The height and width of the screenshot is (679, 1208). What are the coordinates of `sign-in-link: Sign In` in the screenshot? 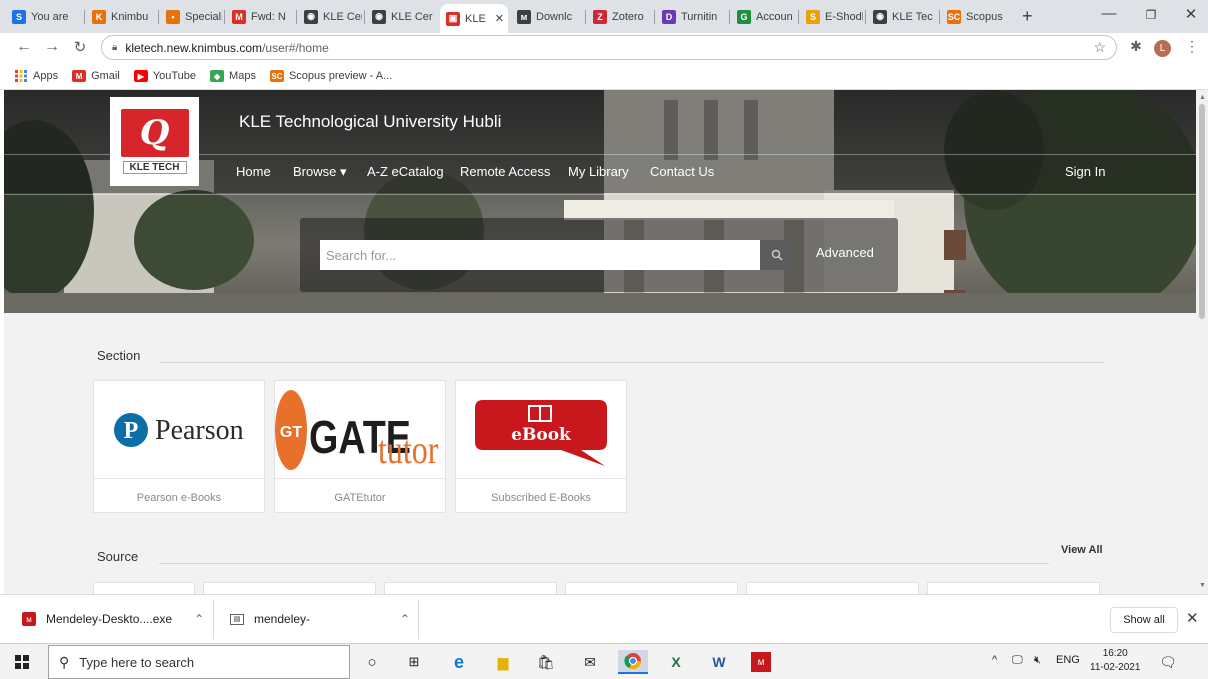 It's located at (1085, 171).